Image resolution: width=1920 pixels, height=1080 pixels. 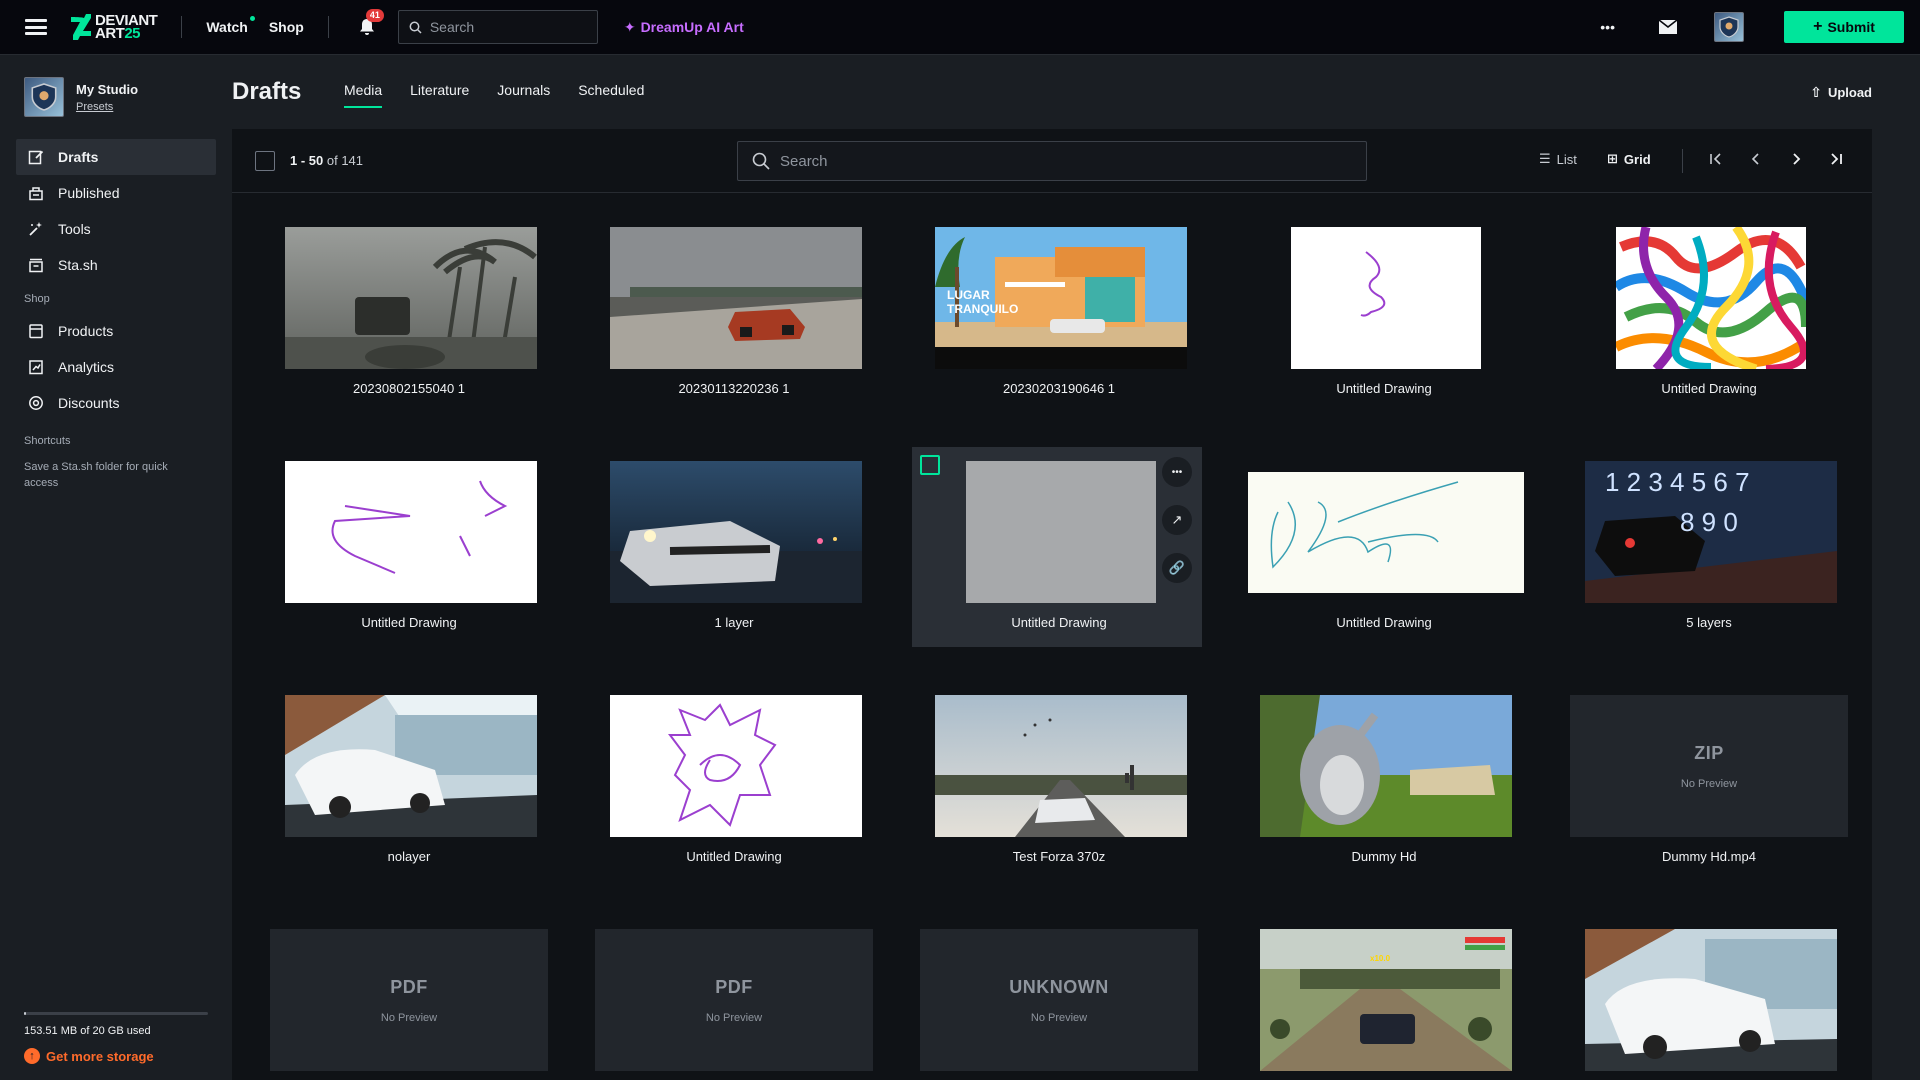 What do you see at coordinates (1057, 997) in the screenshot?
I see `draft-file-tile: UNKNOWN No Preview` at bounding box center [1057, 997].